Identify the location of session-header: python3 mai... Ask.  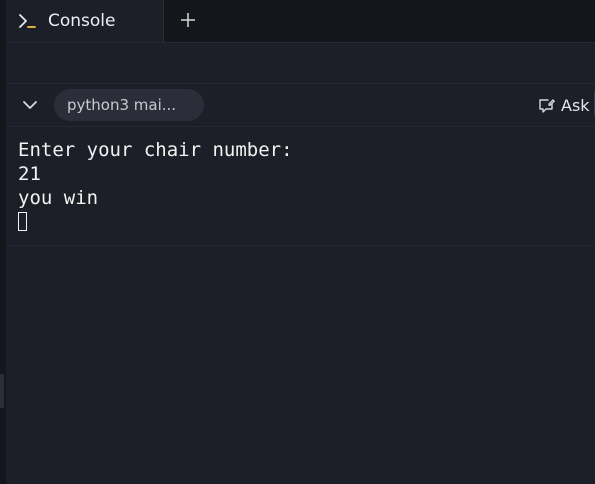
(300, 105).